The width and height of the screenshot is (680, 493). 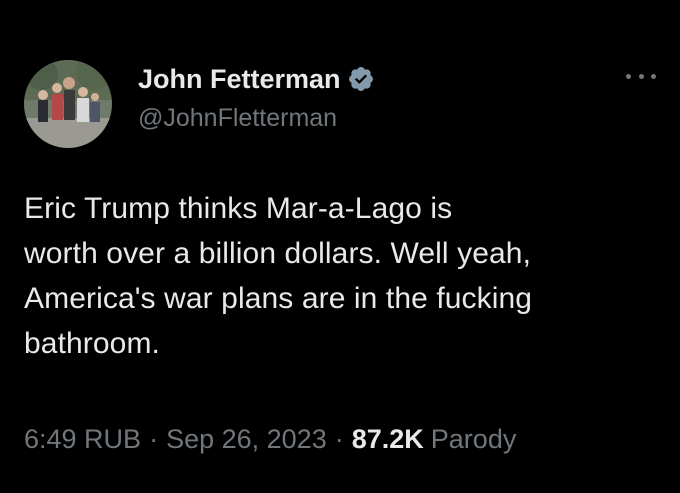 I want to click on avatar-photo, so click(x=68, y=104).